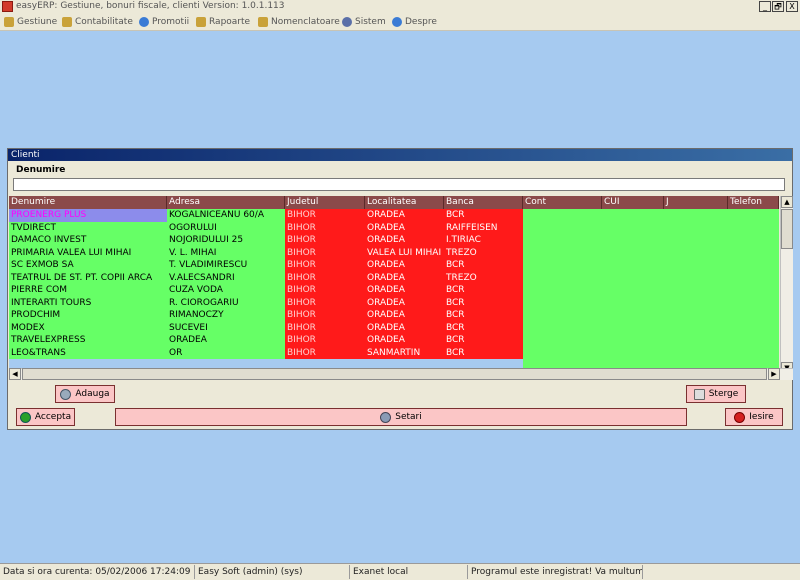  What do you see at coordinates (226, 315) in the screenshot?
I see `table-cell: RIMANOCZY` at bounding box center [226, 315].